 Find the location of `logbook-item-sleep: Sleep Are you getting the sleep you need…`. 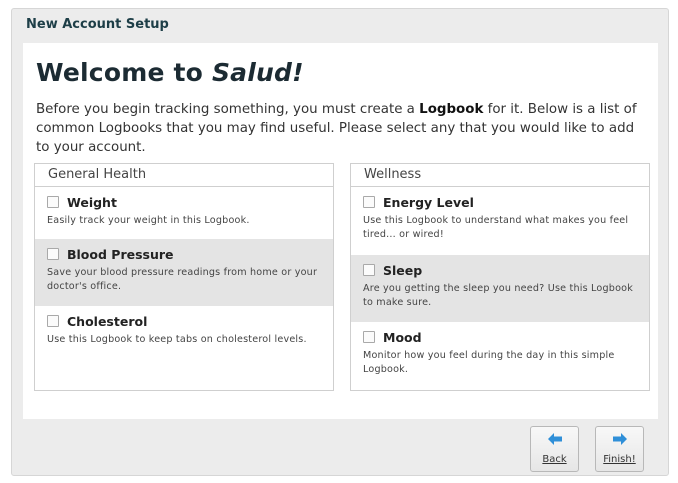

logbook-item-sleep: Sleep Are you getting the sleep you need… is located at coordinates (500, 288).